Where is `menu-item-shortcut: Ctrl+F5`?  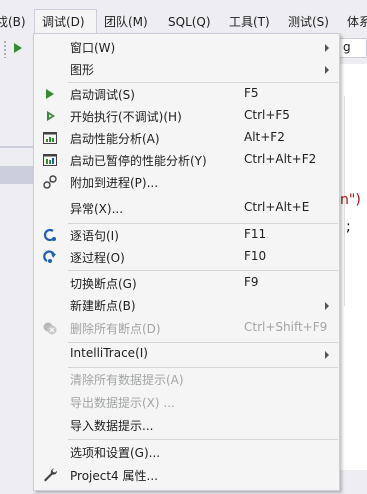
menu-item-shortcut: Ctrl+F5 is located at coordinates (267, 115).